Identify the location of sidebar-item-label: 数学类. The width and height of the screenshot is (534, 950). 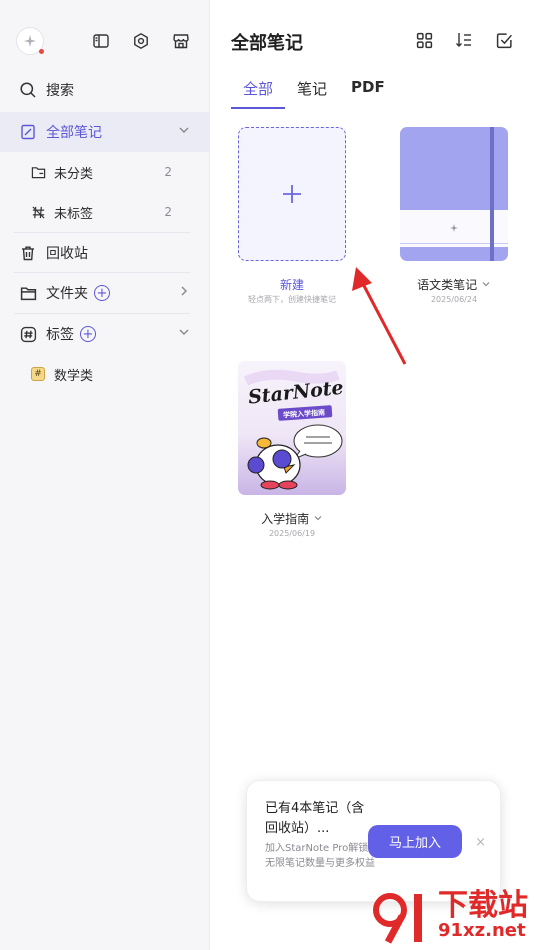
(74, 376).